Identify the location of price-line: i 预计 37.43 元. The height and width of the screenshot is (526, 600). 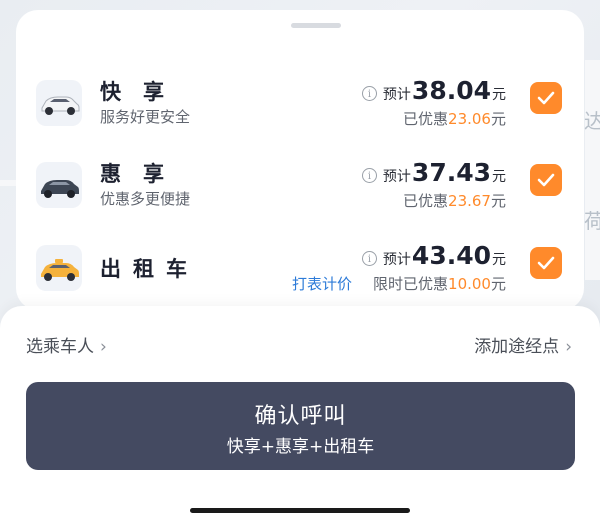
(433, 172).